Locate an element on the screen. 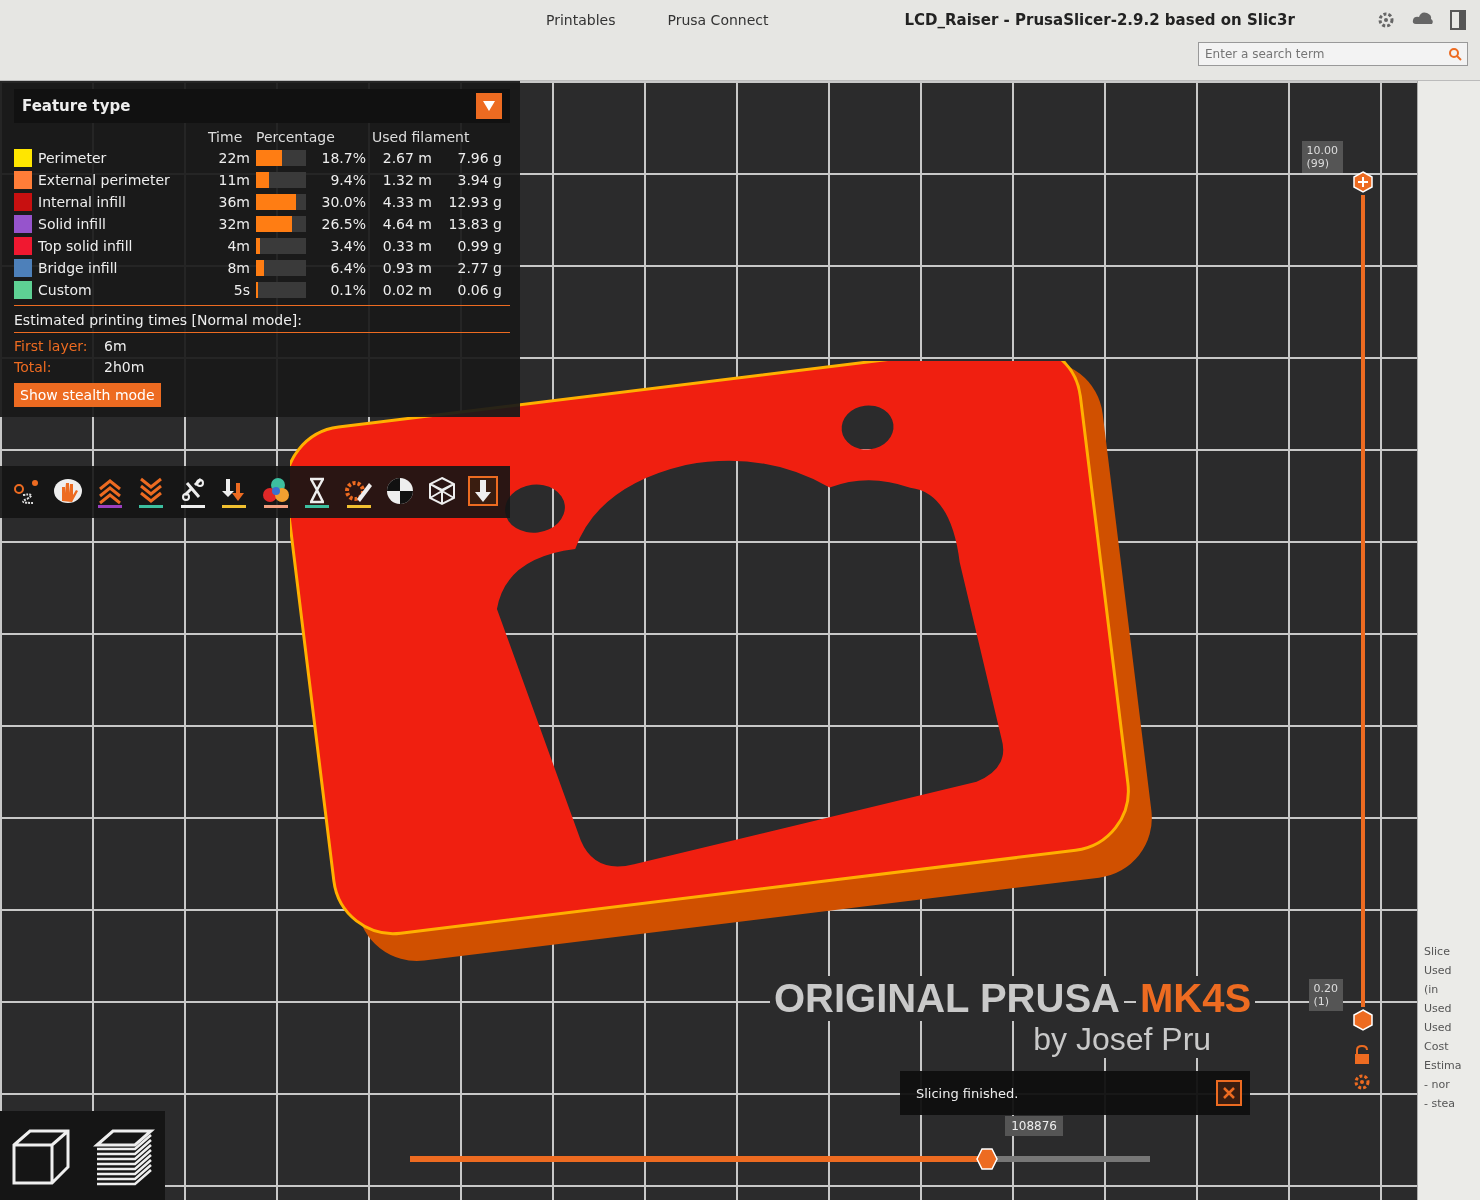 The image size is (1480, 1200). column-header: Time is located at coordinates (226, 137).